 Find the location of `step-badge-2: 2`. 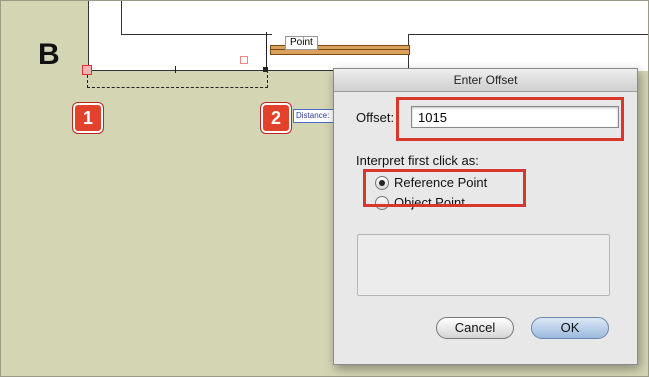

step-badge-2: 2 is located at coordinates (276, 118).